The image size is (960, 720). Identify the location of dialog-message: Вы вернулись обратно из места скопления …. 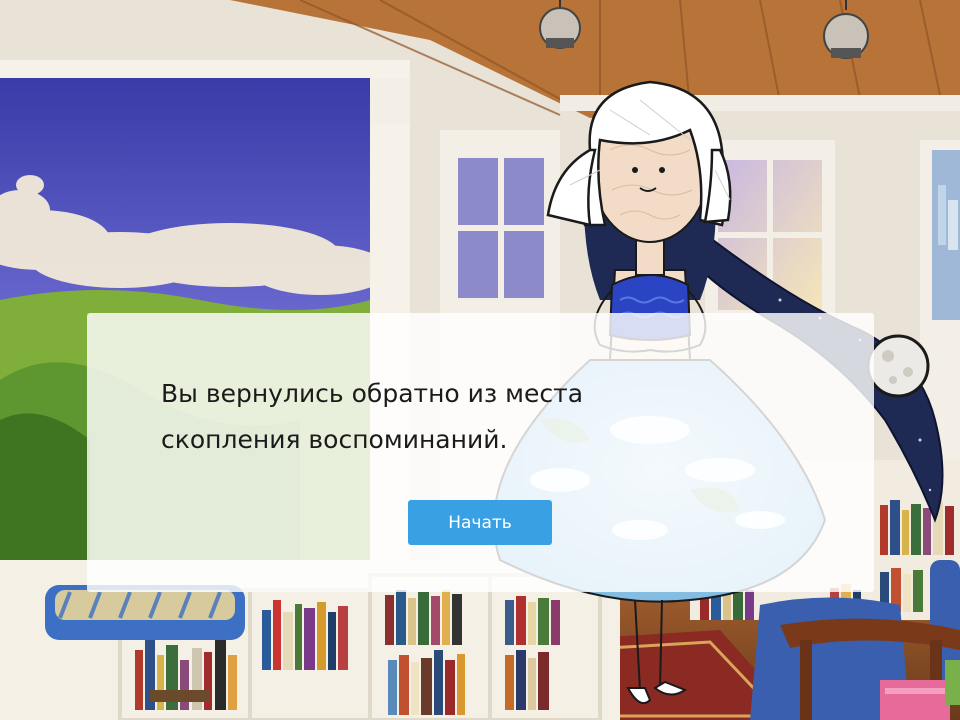
(372, 416).